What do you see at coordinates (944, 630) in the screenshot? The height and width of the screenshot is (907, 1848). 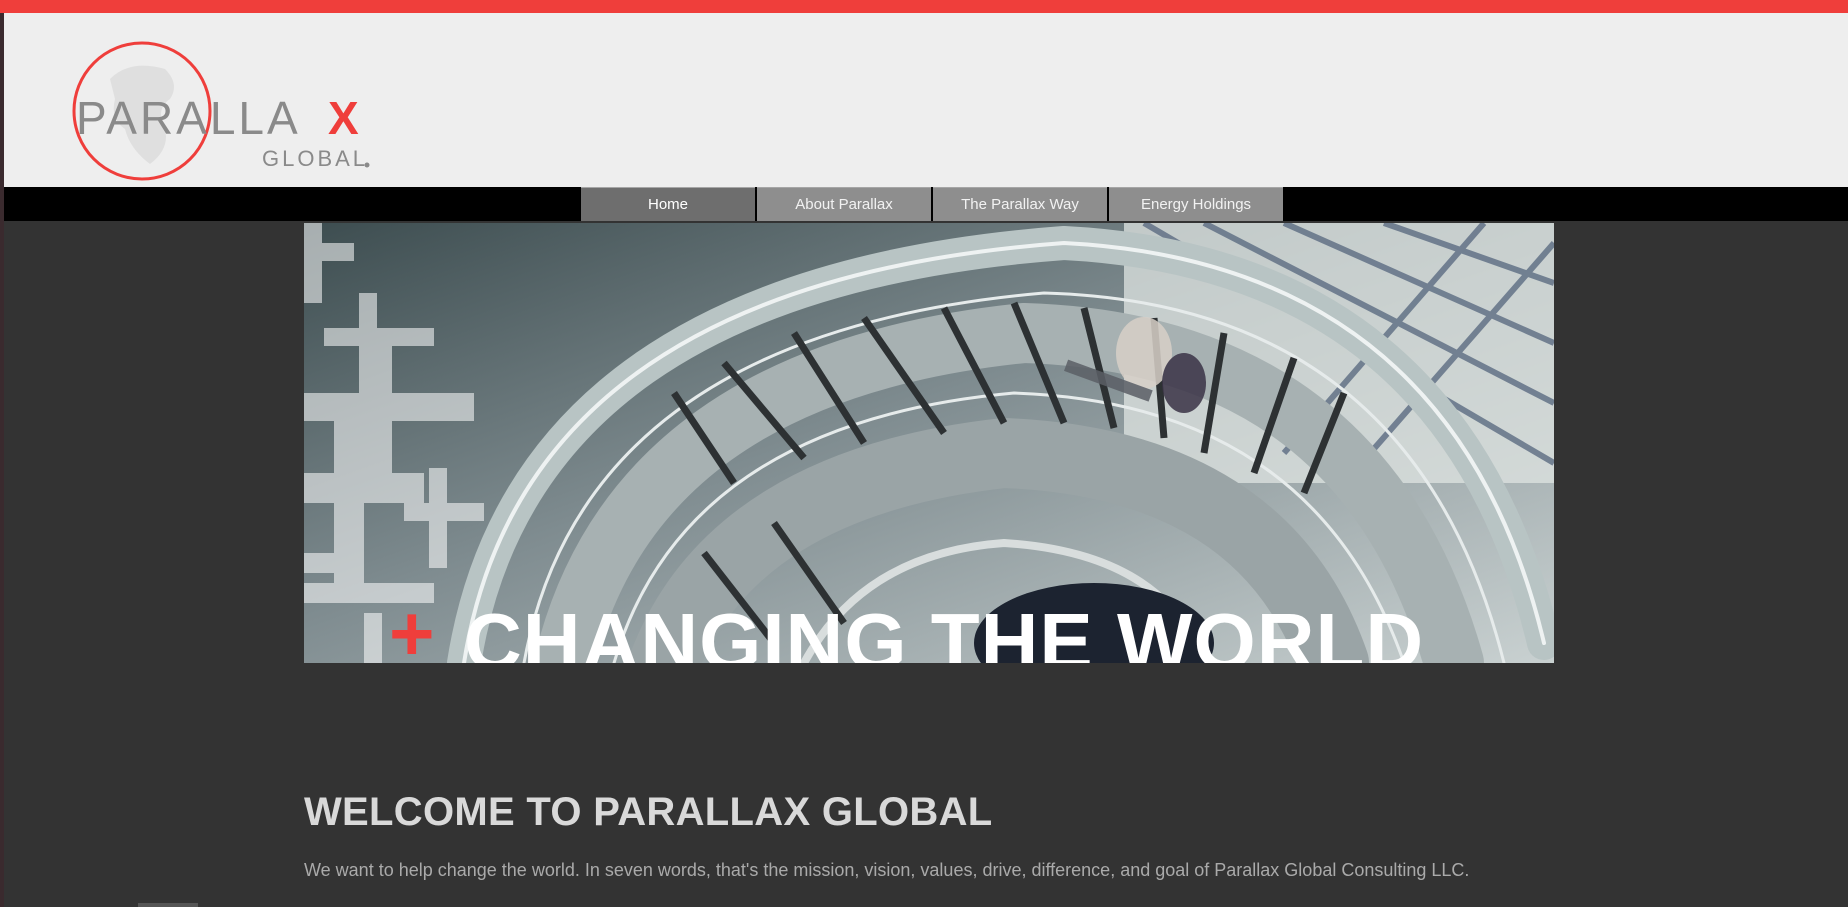 I see `hero-caption: CHANGING THE WORLD` at bounding box center [944, 630].